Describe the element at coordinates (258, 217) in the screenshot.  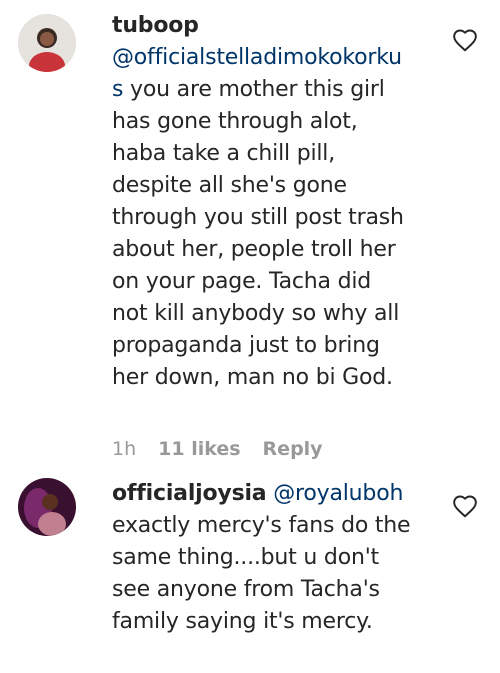
I see `comment-text-line: through you still post trash` at that location.